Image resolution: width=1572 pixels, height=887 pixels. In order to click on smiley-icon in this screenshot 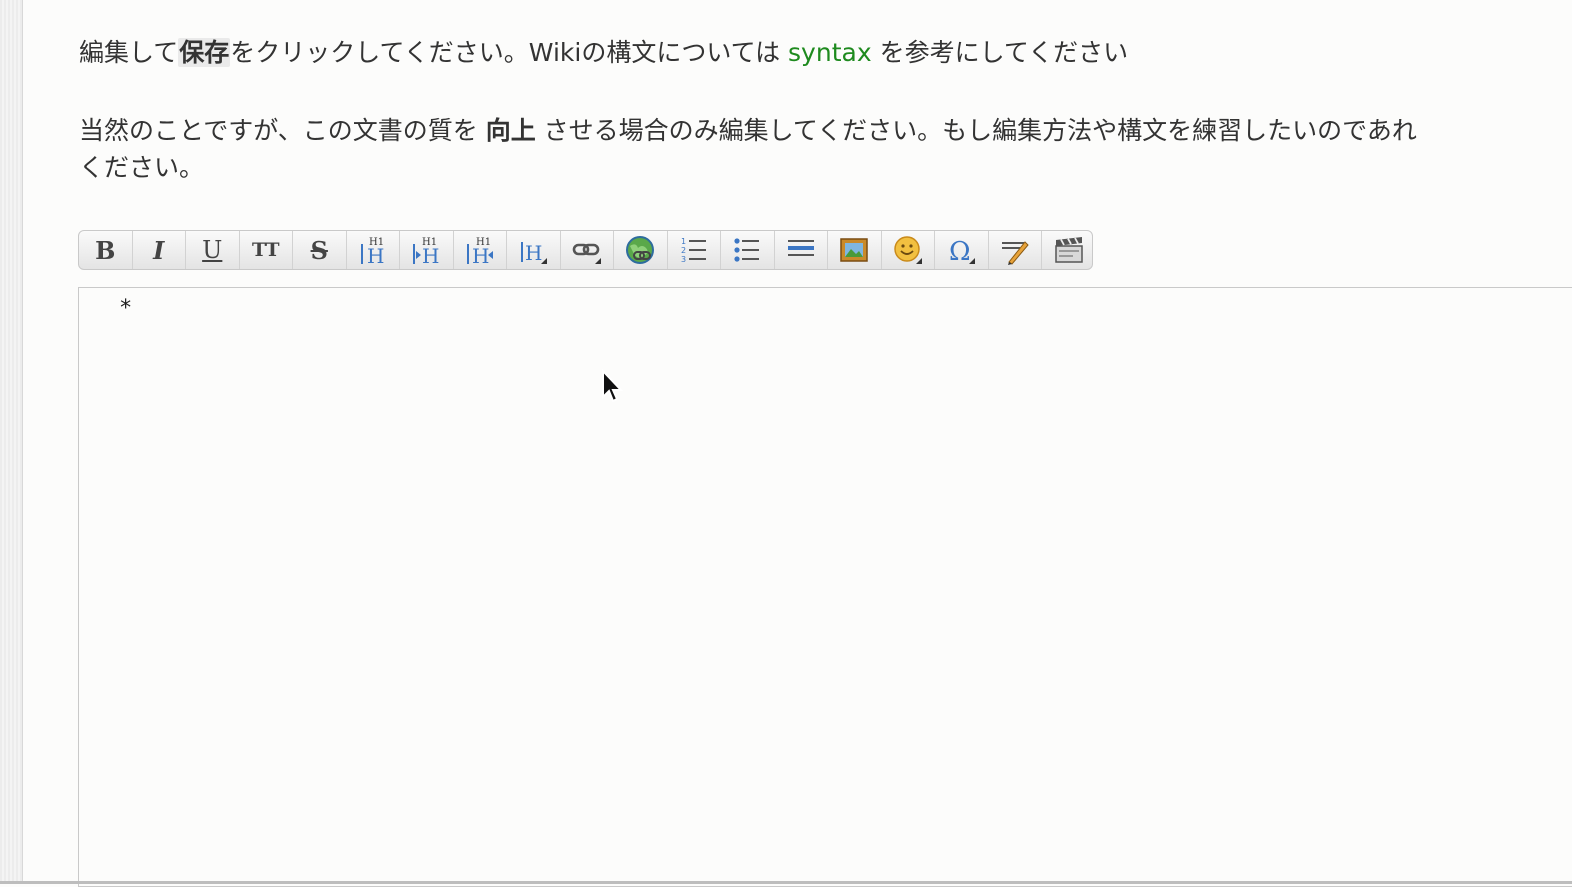, I will do `click(908, 250)`.